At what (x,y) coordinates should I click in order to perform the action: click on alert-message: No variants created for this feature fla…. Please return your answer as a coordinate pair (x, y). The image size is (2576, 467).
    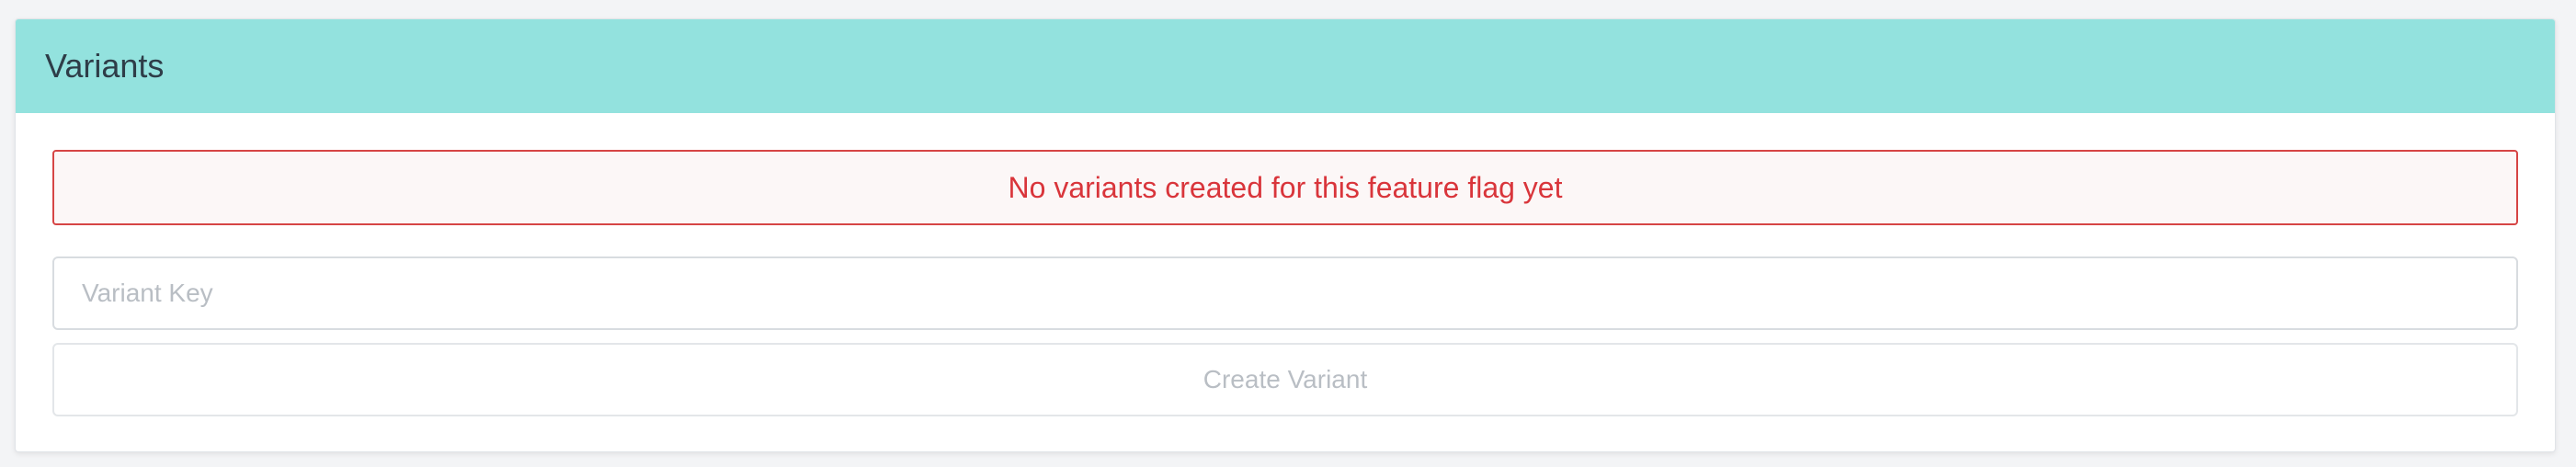
    Looking at the image, I should click on (1285, 187).